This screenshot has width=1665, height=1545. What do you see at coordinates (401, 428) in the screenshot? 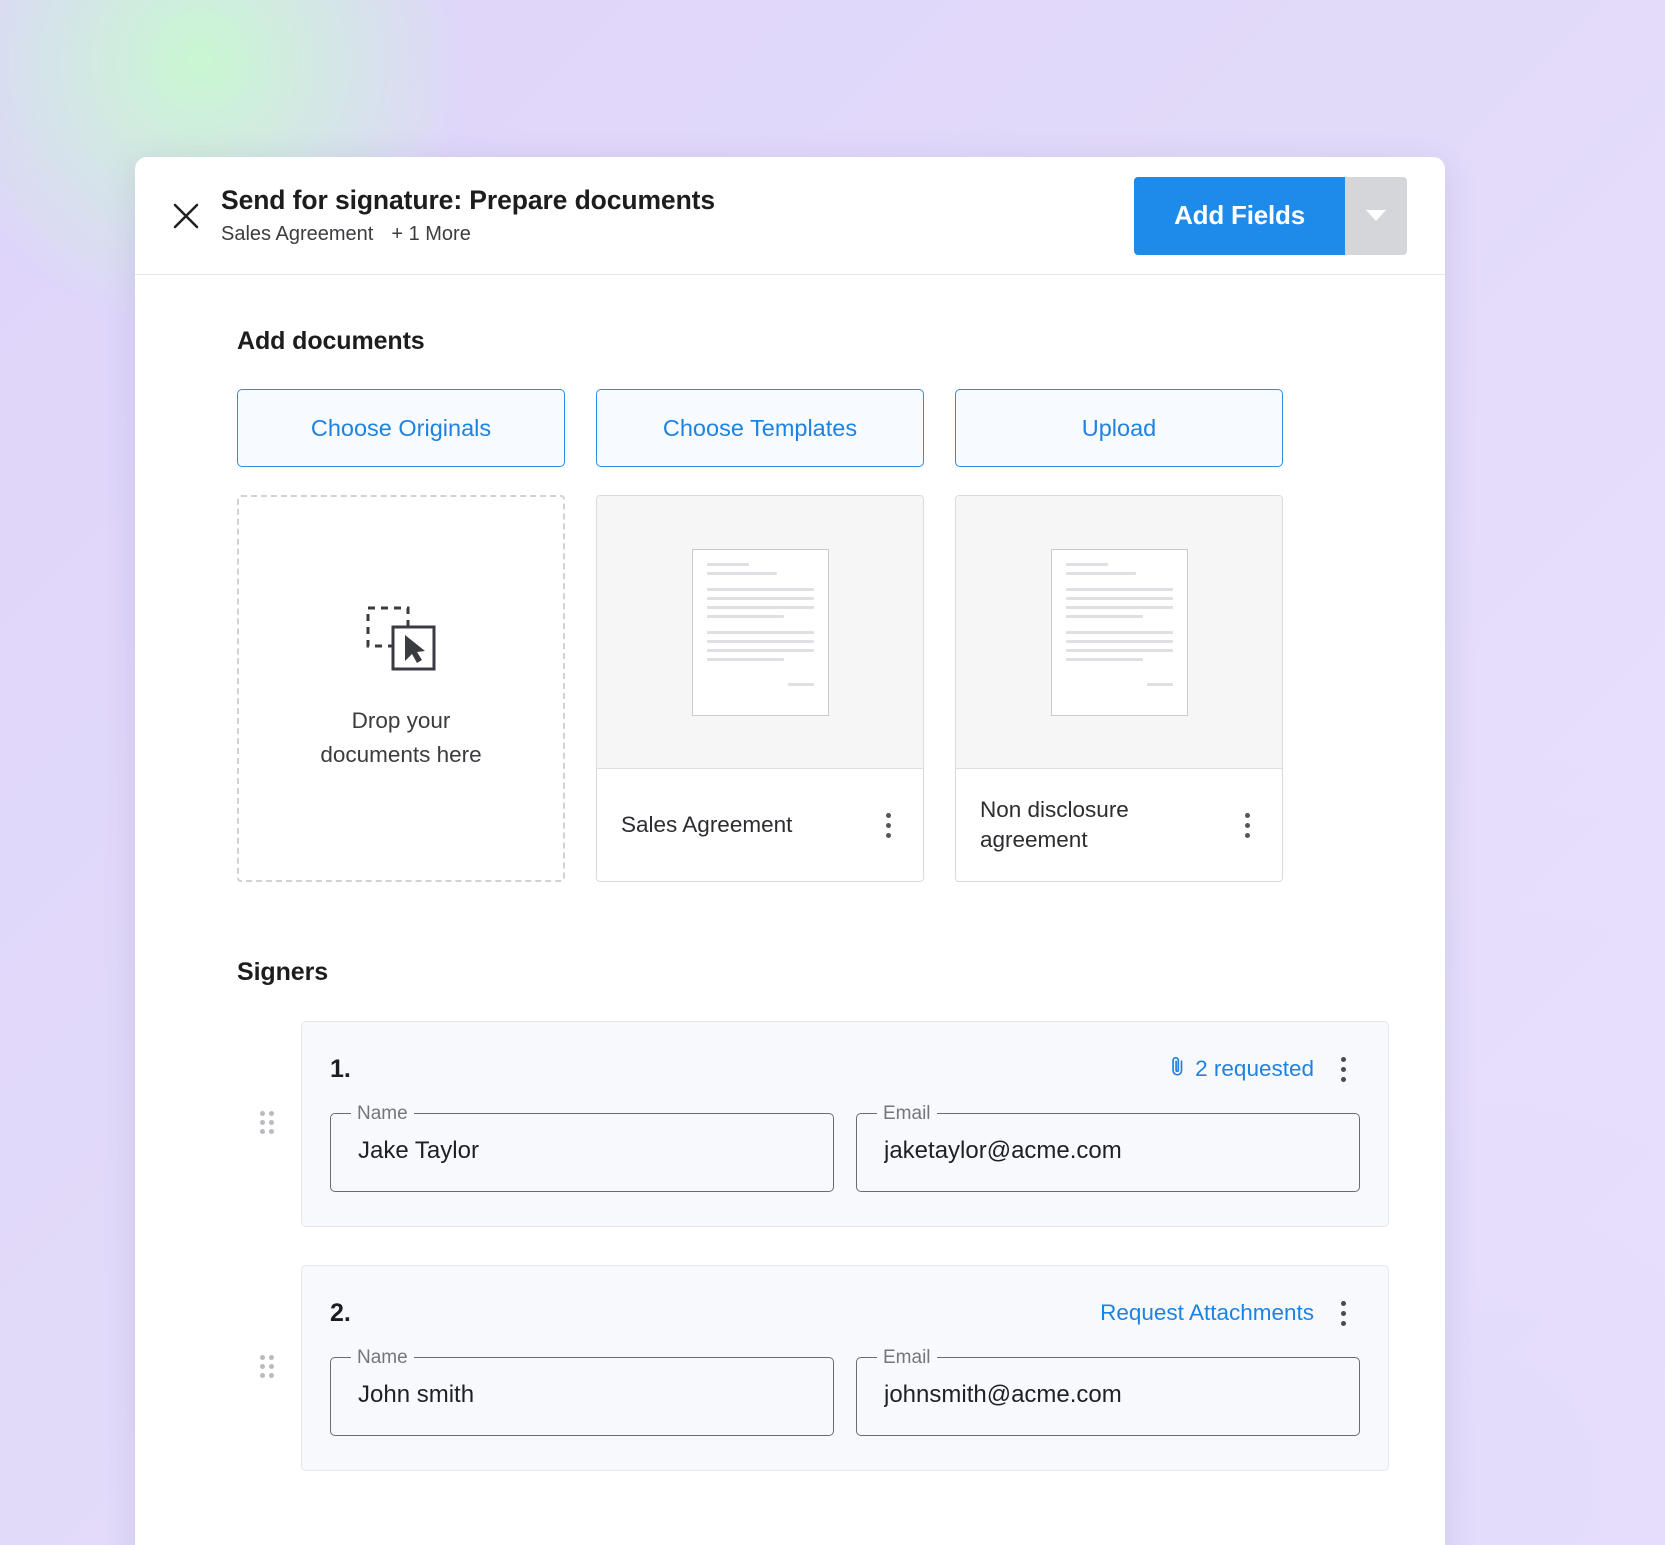
I see `choose-originals-button: Choose Originals` at bounding box center [401, 428].